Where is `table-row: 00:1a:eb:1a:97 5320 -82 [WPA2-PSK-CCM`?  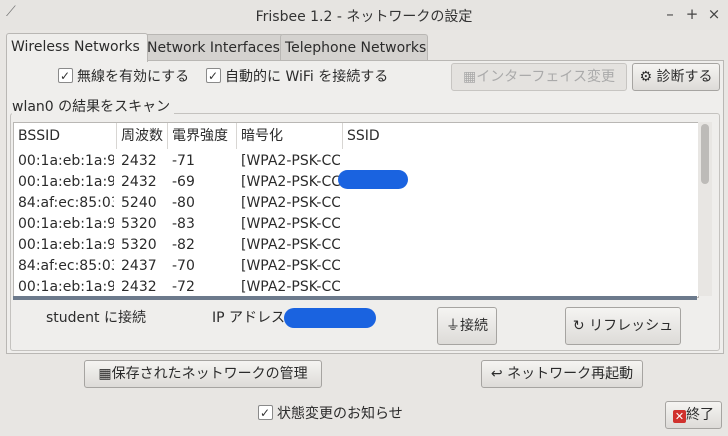
table-row: 00:1a:eb:1a:97 5320 -82 [WPA2-PSK-CCM is located at coordinates (356, 245).